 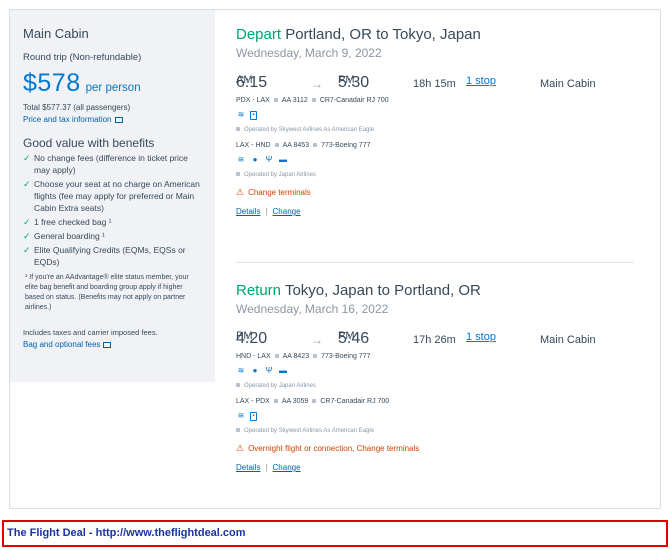 I want to click on benefit-text: 1 free checked bag ¹, so click(x=73, y=222).